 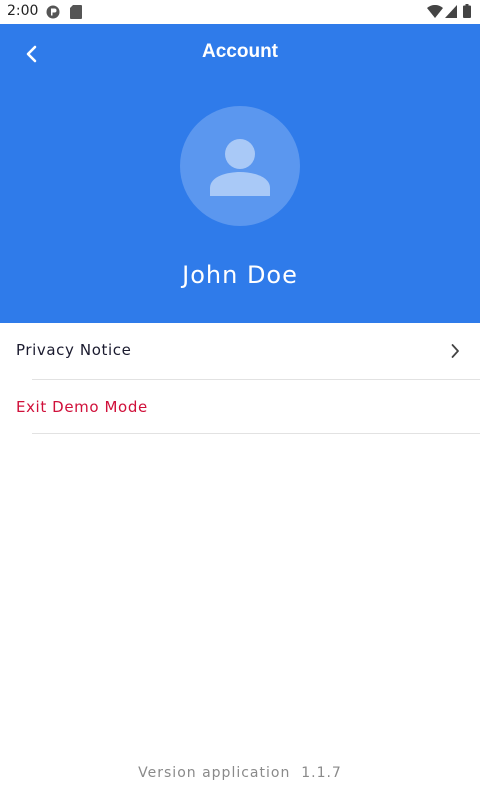 What do you see at coordinates (23, 11) in the screenshot?
I see `status-time: 2:00` at bounding box center [23, 11].